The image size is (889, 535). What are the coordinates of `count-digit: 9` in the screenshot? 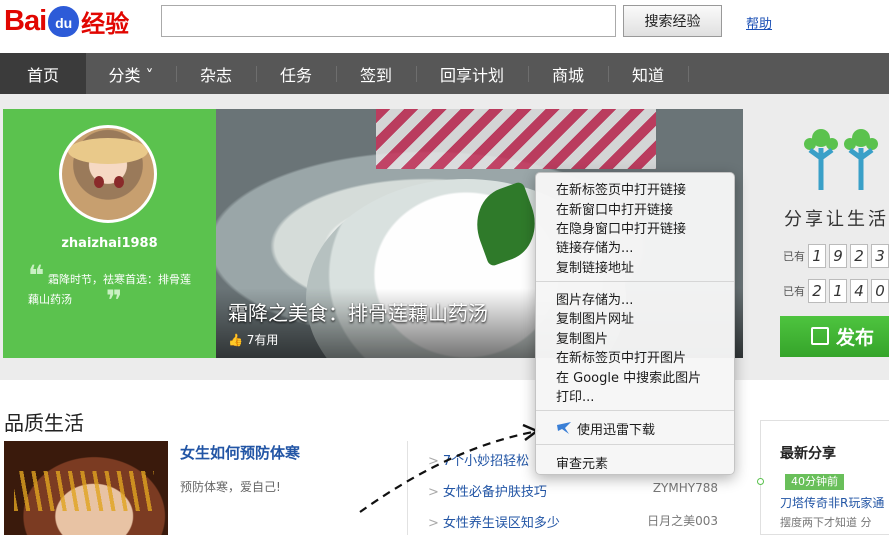 It's located at (838, 255).